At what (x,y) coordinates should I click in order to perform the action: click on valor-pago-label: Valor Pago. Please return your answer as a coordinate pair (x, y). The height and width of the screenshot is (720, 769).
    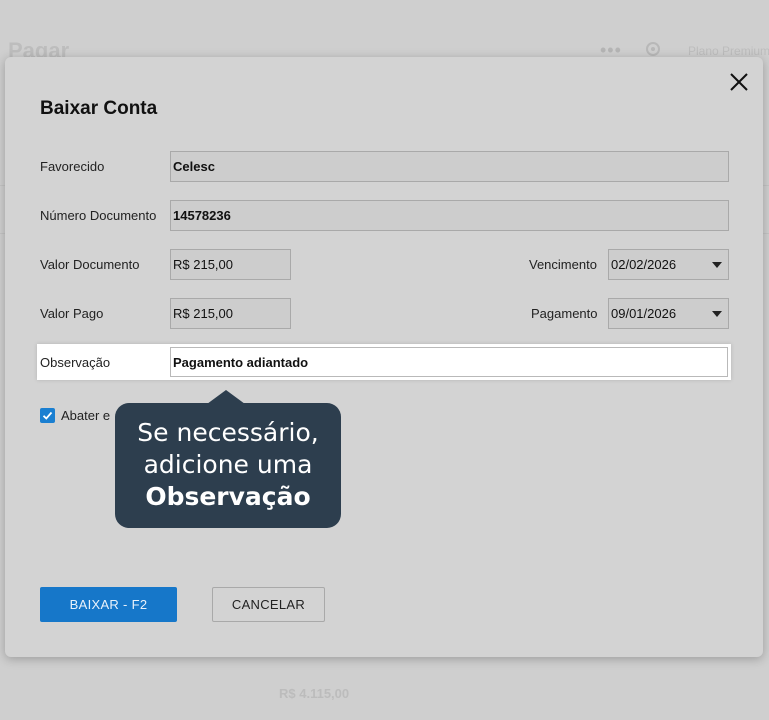
    Looking at the image, I should click on (72, 313).